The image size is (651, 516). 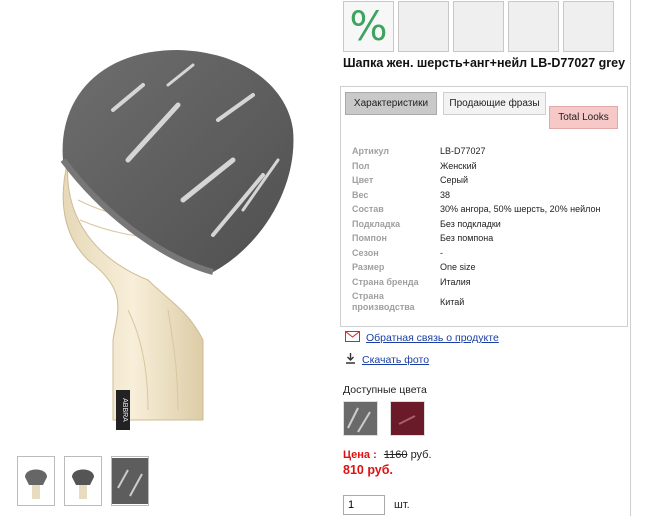 What do you see at coordinates (384, 418) in the screenshot?
I see `color-options` at bounding box center [384, 418].